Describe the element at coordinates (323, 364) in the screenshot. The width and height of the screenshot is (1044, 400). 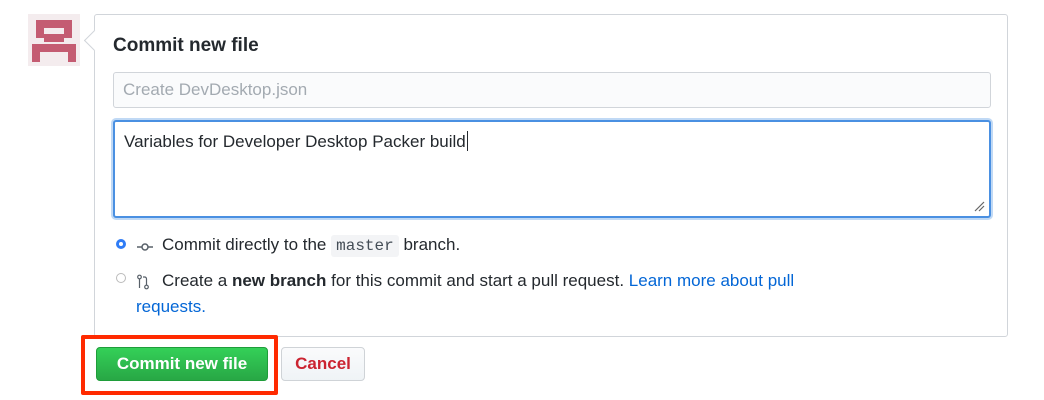
I see `cancel-button: Cancel` at that location.